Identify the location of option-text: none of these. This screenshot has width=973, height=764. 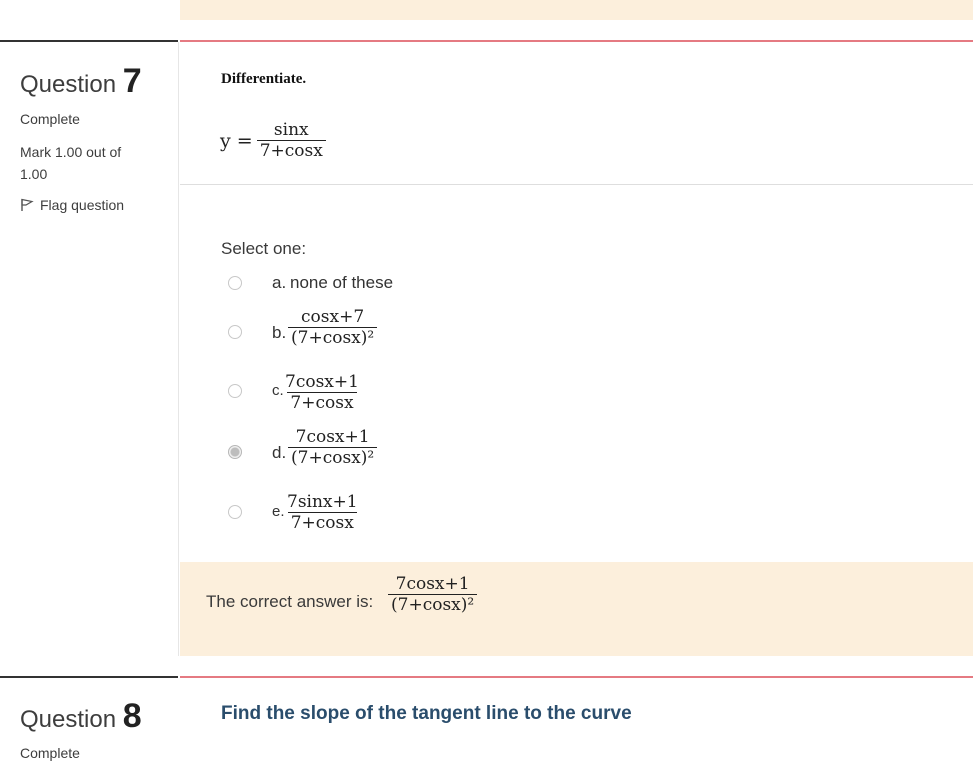
(342, 282).